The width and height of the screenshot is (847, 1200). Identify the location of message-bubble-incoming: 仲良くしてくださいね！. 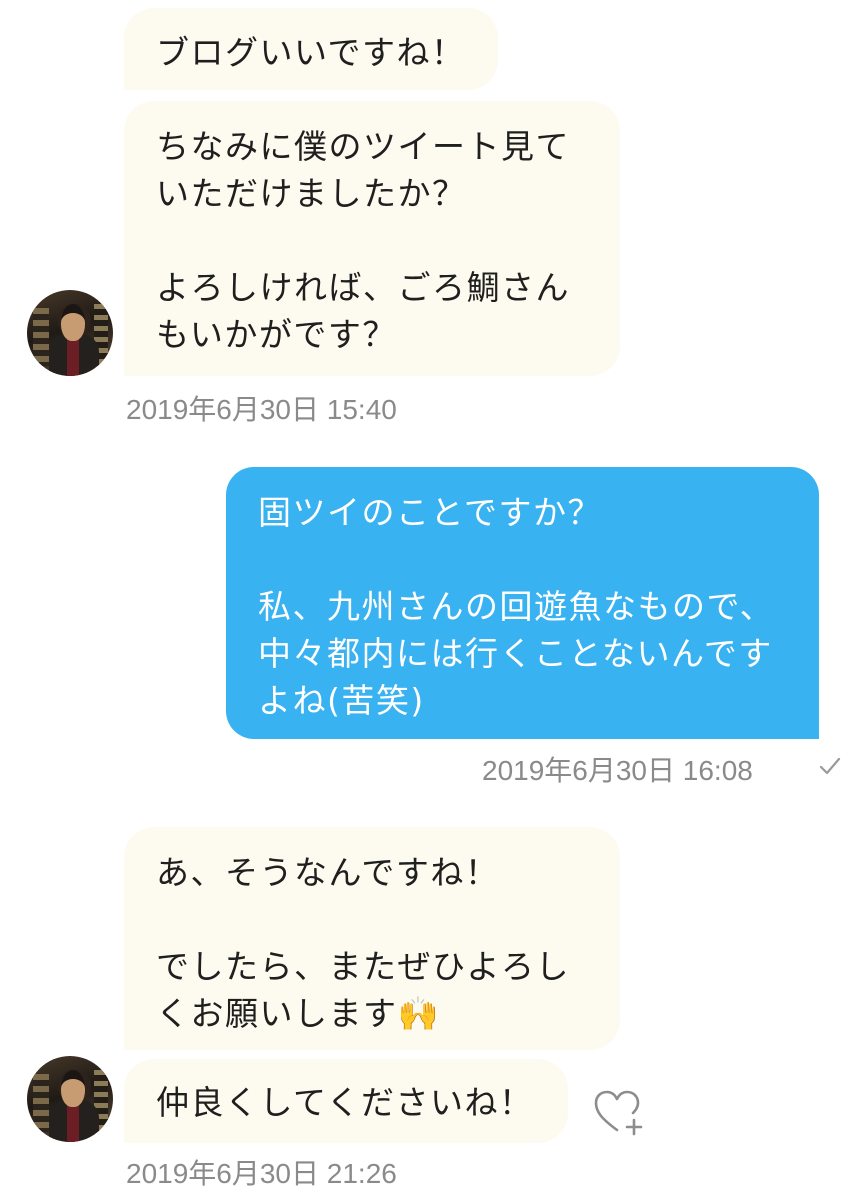
(346, 1101).